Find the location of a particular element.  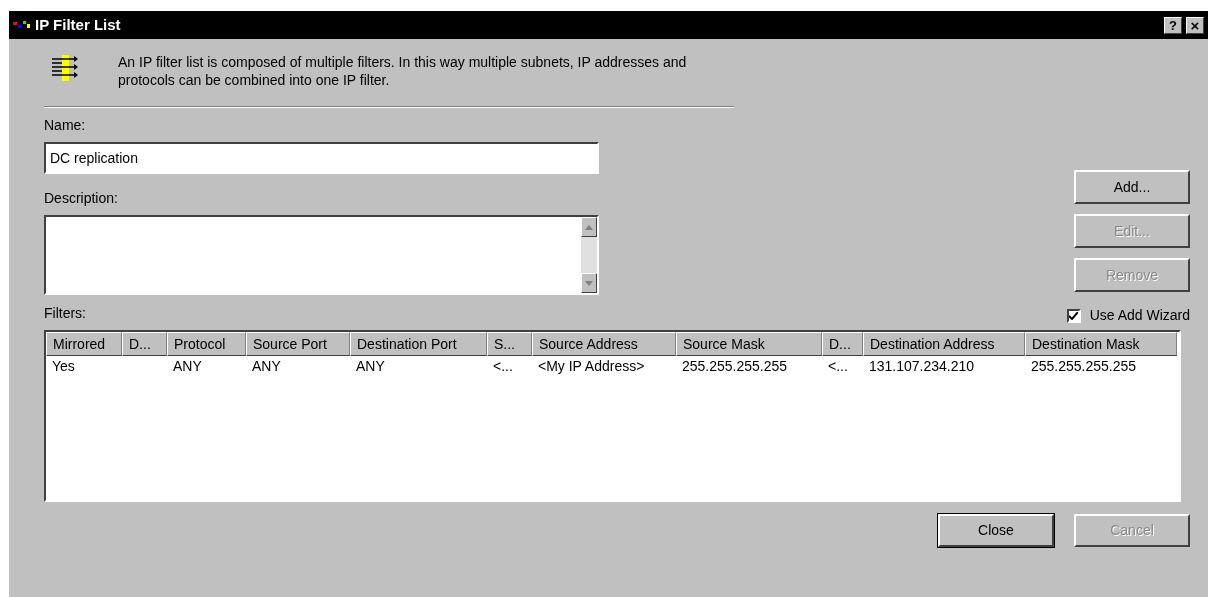

description-label: Description: is located at coordinates (81, 198).